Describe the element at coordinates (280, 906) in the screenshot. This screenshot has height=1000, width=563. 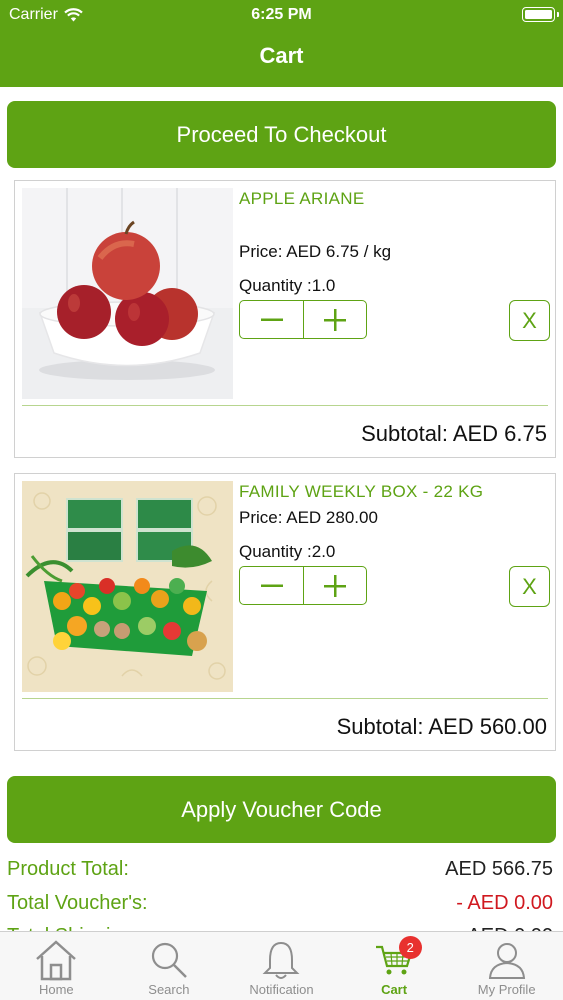
I see `voucher-total-row: Total Voucher's: - AED 0.00` at that location.